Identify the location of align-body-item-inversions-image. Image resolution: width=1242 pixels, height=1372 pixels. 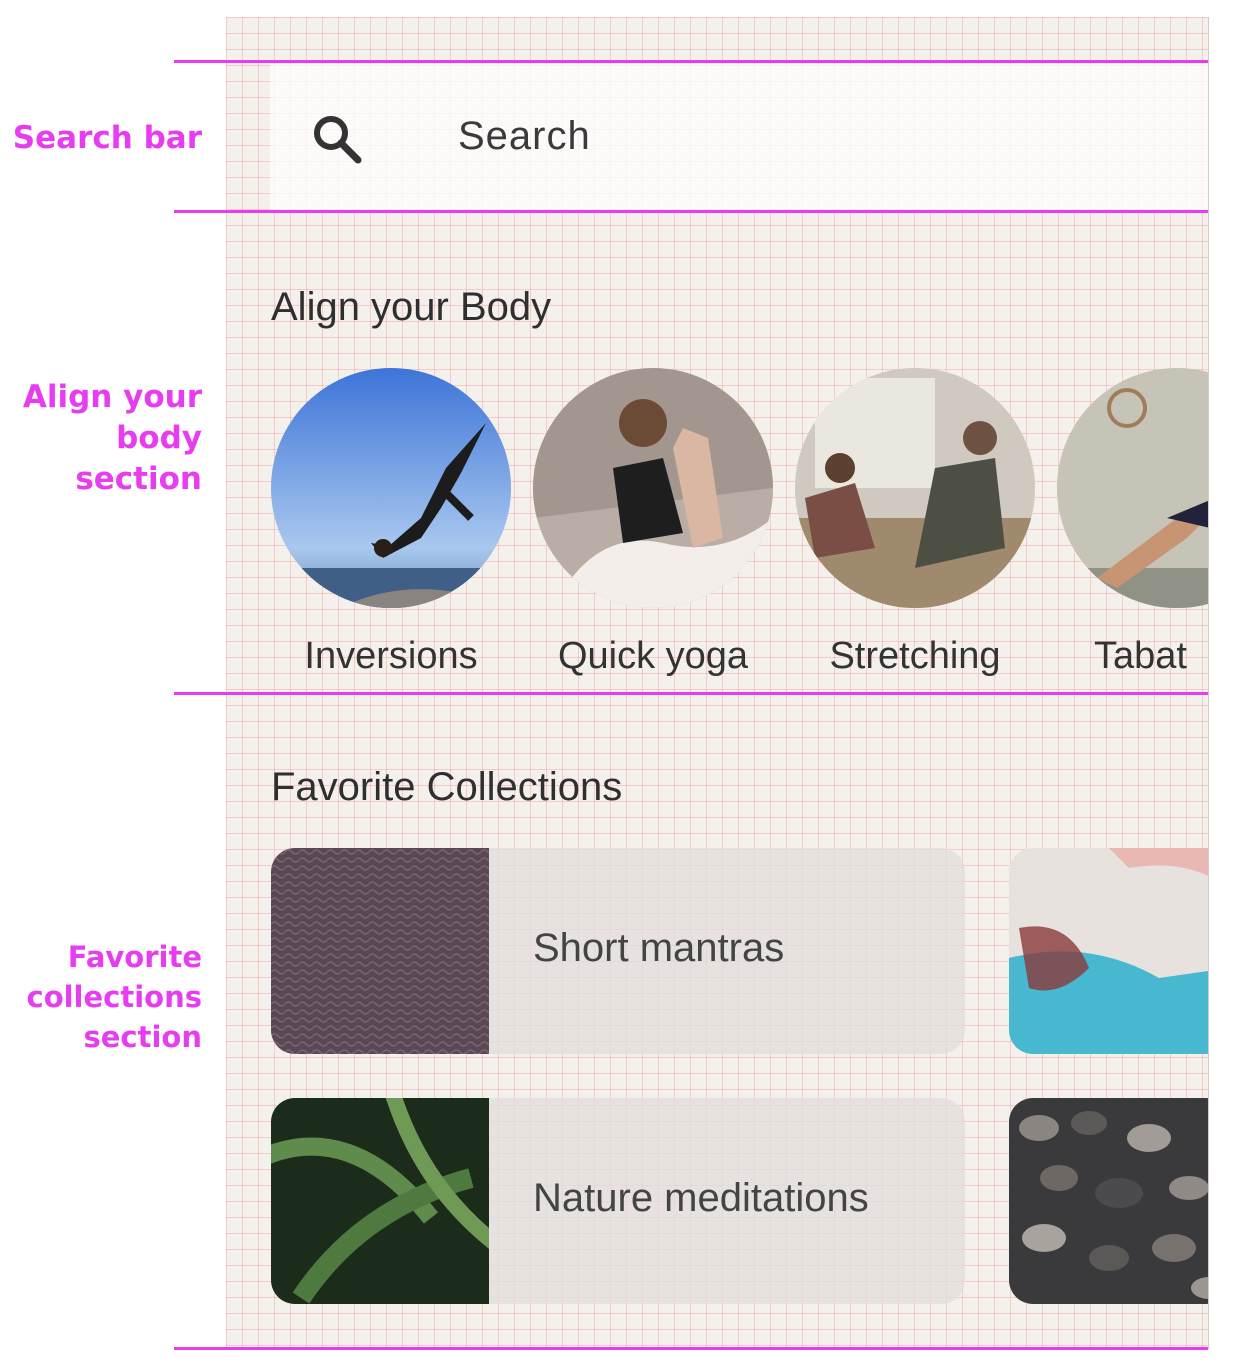
(391, 488).